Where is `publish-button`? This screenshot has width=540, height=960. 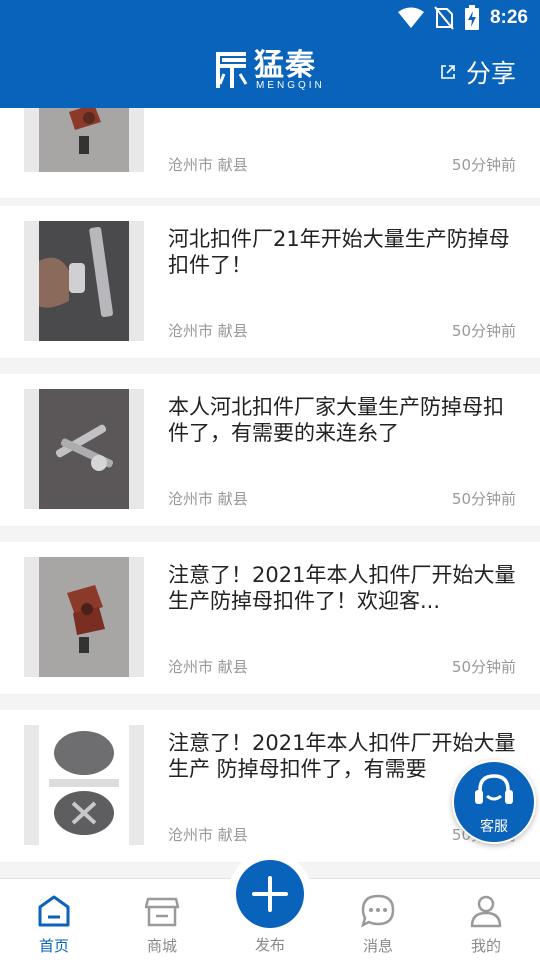
publish-button is located at coordinates (270, 894).